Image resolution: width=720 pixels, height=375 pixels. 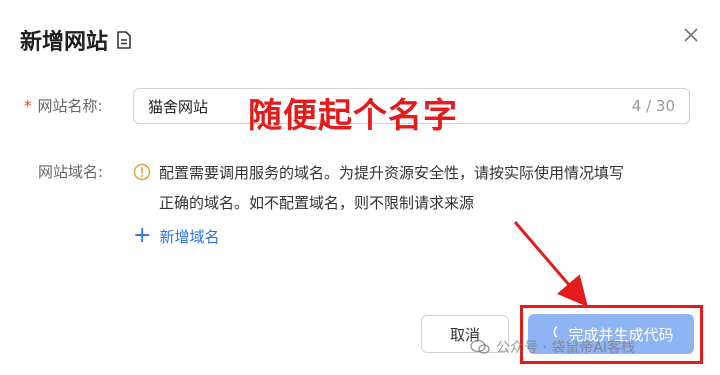 What do you see at coordinates (653, 106) in the screenshot?
I see `character-counter: 4 / 30` at bounding box center [653, 106].